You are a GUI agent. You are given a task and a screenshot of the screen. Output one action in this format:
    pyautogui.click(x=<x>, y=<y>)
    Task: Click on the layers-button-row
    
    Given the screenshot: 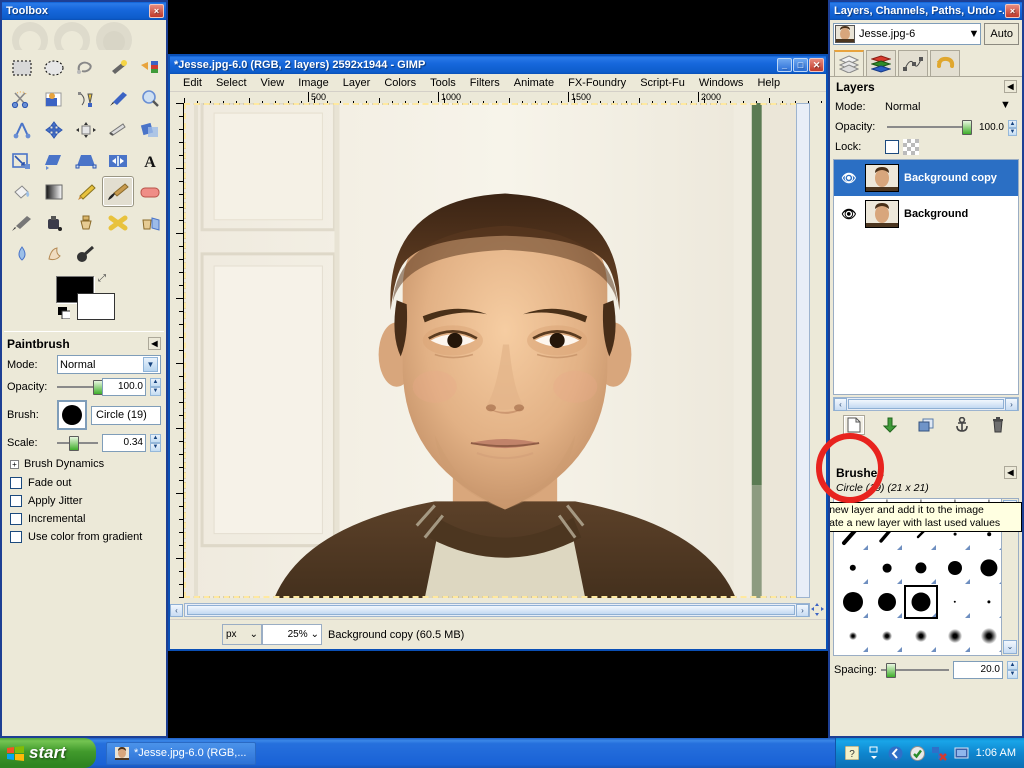 What is the action you would take?
    pyautogui.click(x=926, y=425)
    